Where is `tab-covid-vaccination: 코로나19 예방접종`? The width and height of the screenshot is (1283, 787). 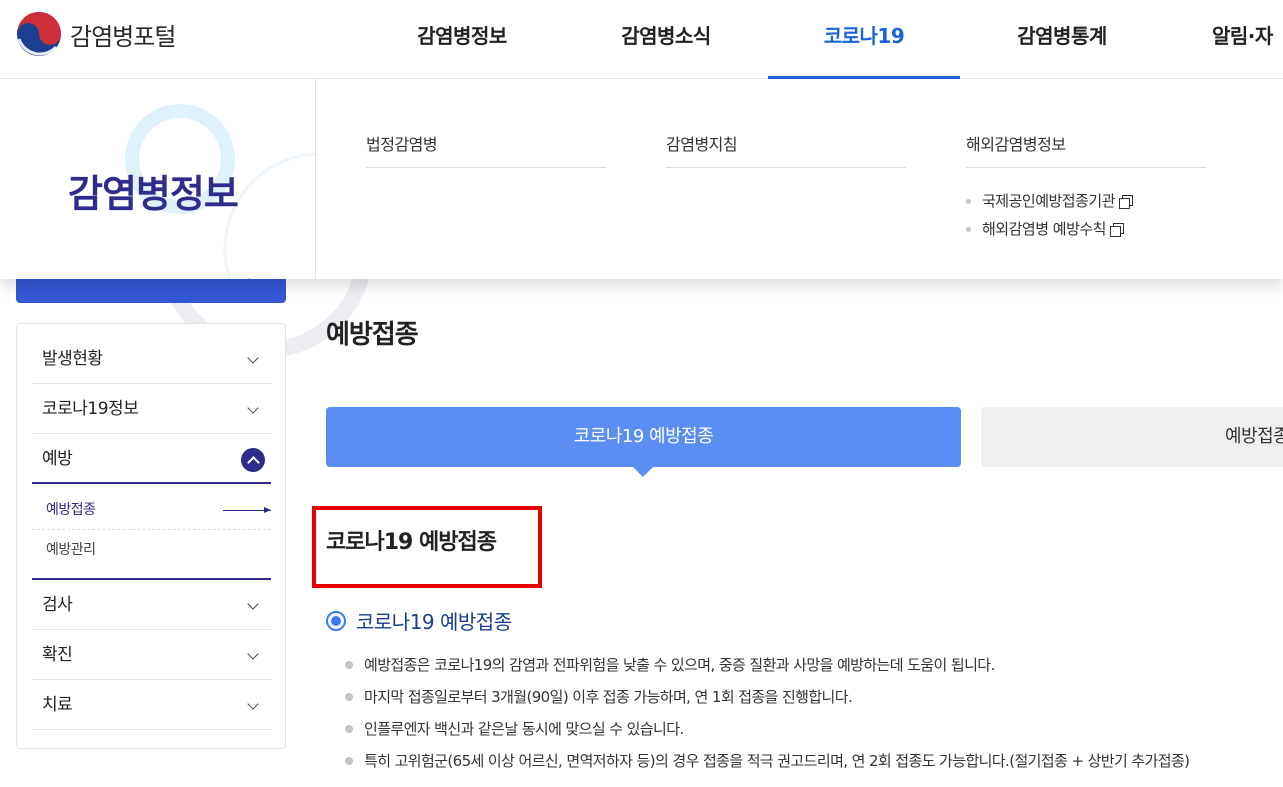 tab-covid-vaccination: 코로나19 예방접종 is located at coordinates (643, 437).